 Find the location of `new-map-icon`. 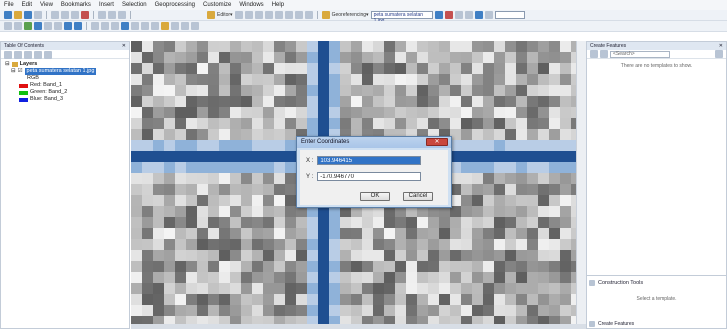

new-map-icon is located at coordinates (8, 15).